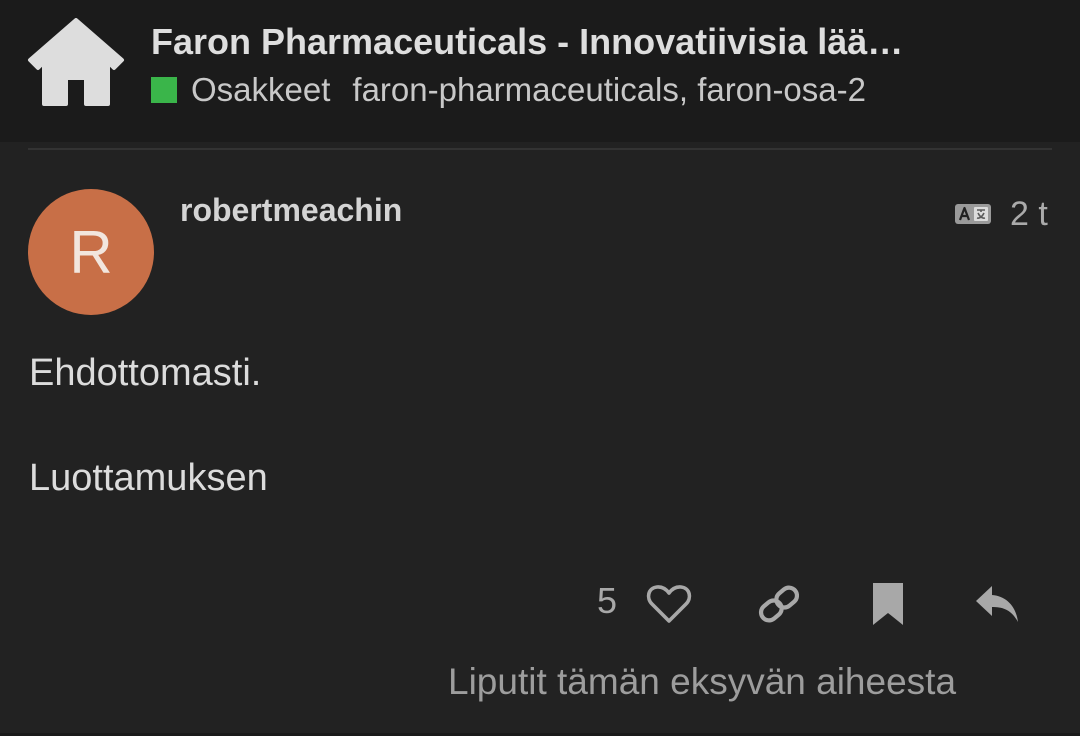  I want to click on link-icon, so click(779, 606).